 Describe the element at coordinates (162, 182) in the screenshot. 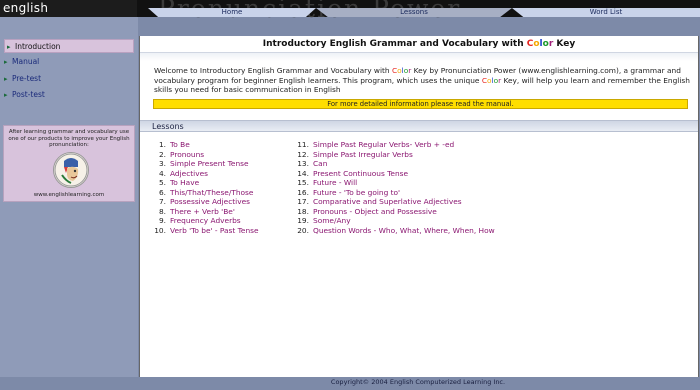

I see `lesson-number: 5.` at that location.